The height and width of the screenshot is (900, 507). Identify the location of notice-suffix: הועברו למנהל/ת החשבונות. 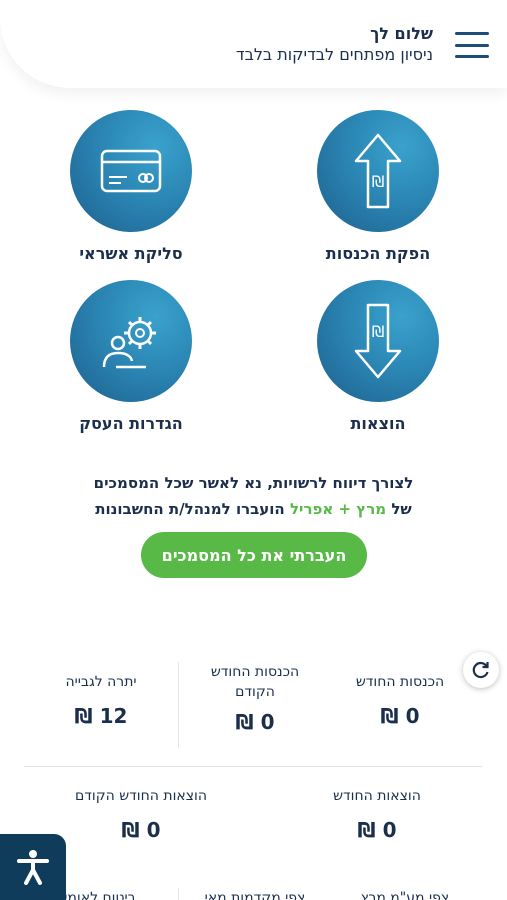
(190, 509).